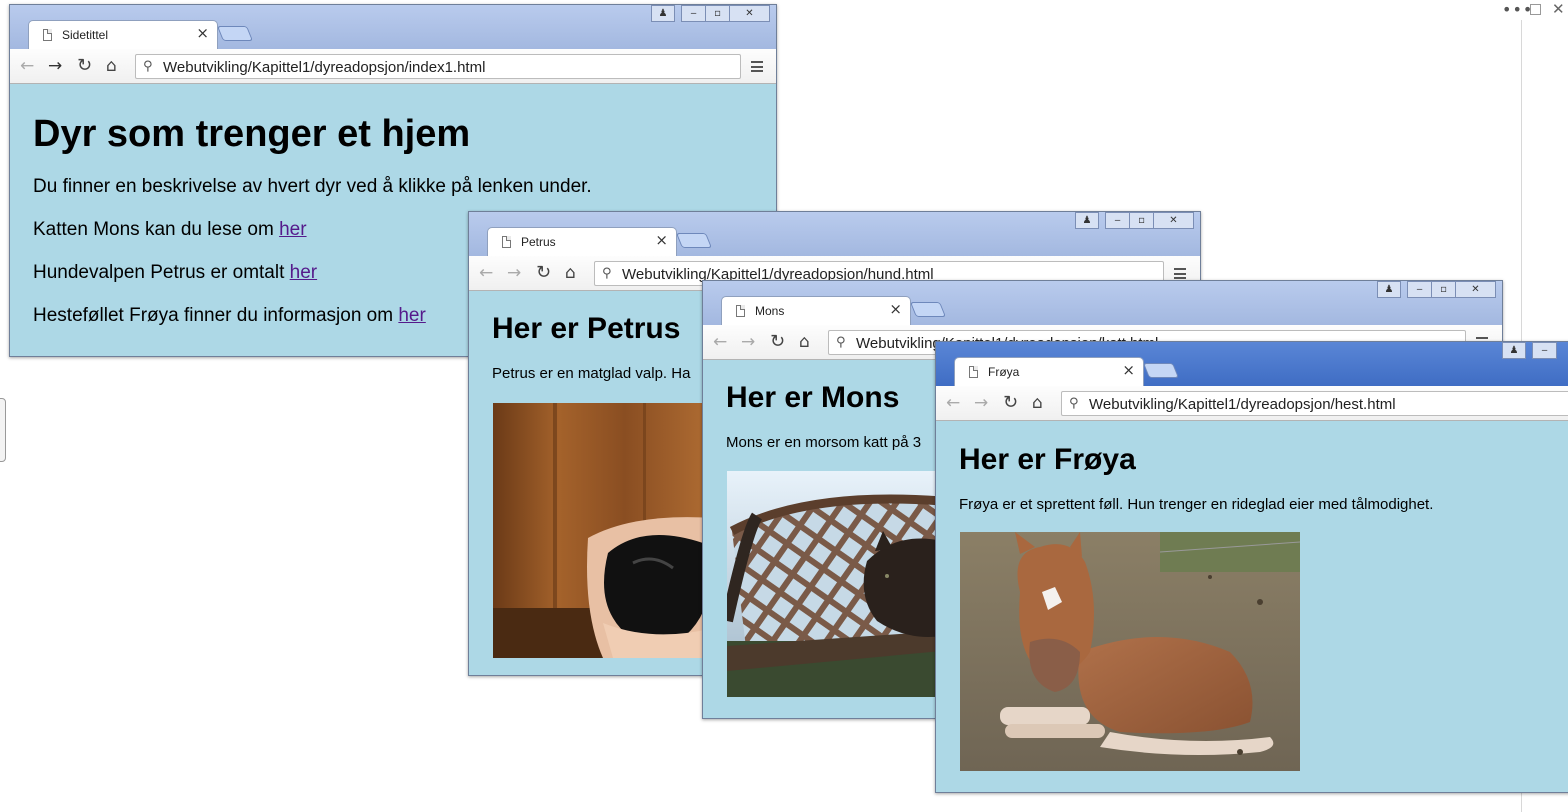 This screenshot has height=812, width=1568. What do you see at coordinates (538, 242) in the screenshot?
I see `tab-title: Petrus` at bounding box center [538, 242].